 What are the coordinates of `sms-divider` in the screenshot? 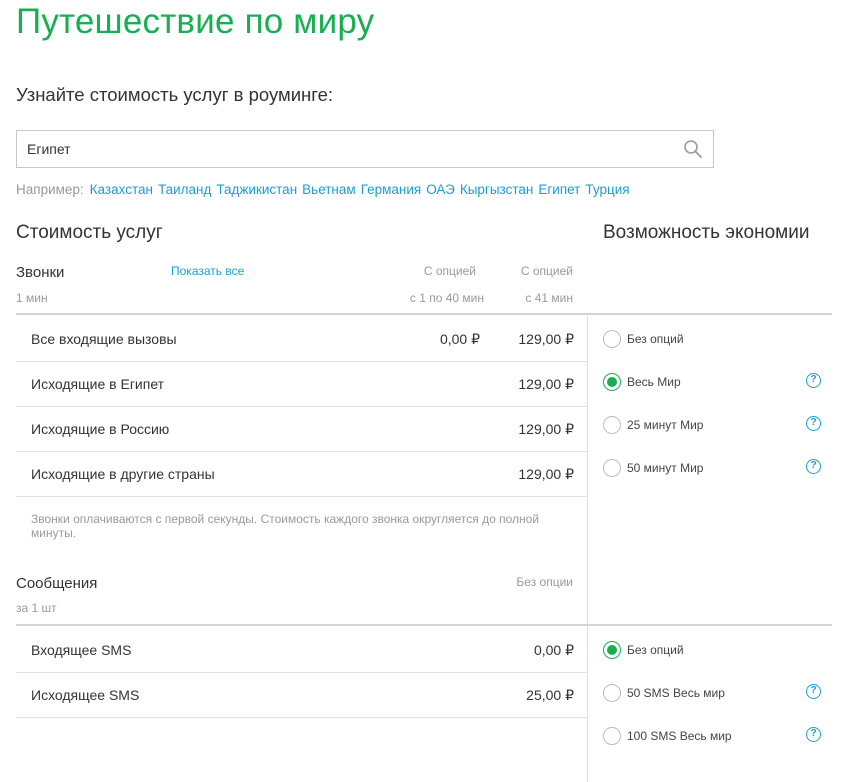 It's located at (424, 625).